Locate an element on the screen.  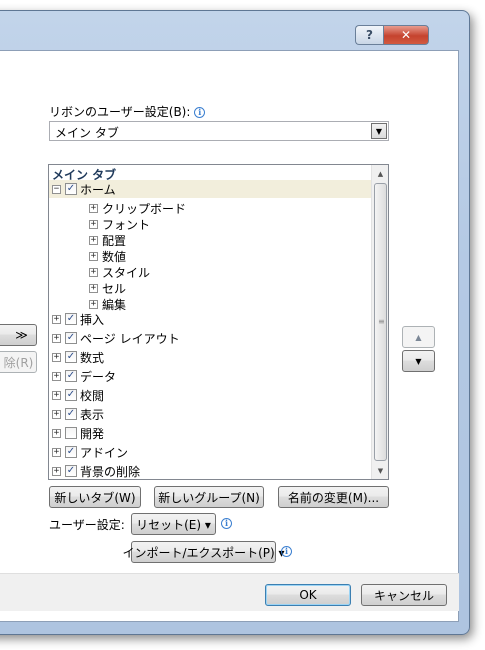
help-icon: ? is located at coordinates (369, 35).